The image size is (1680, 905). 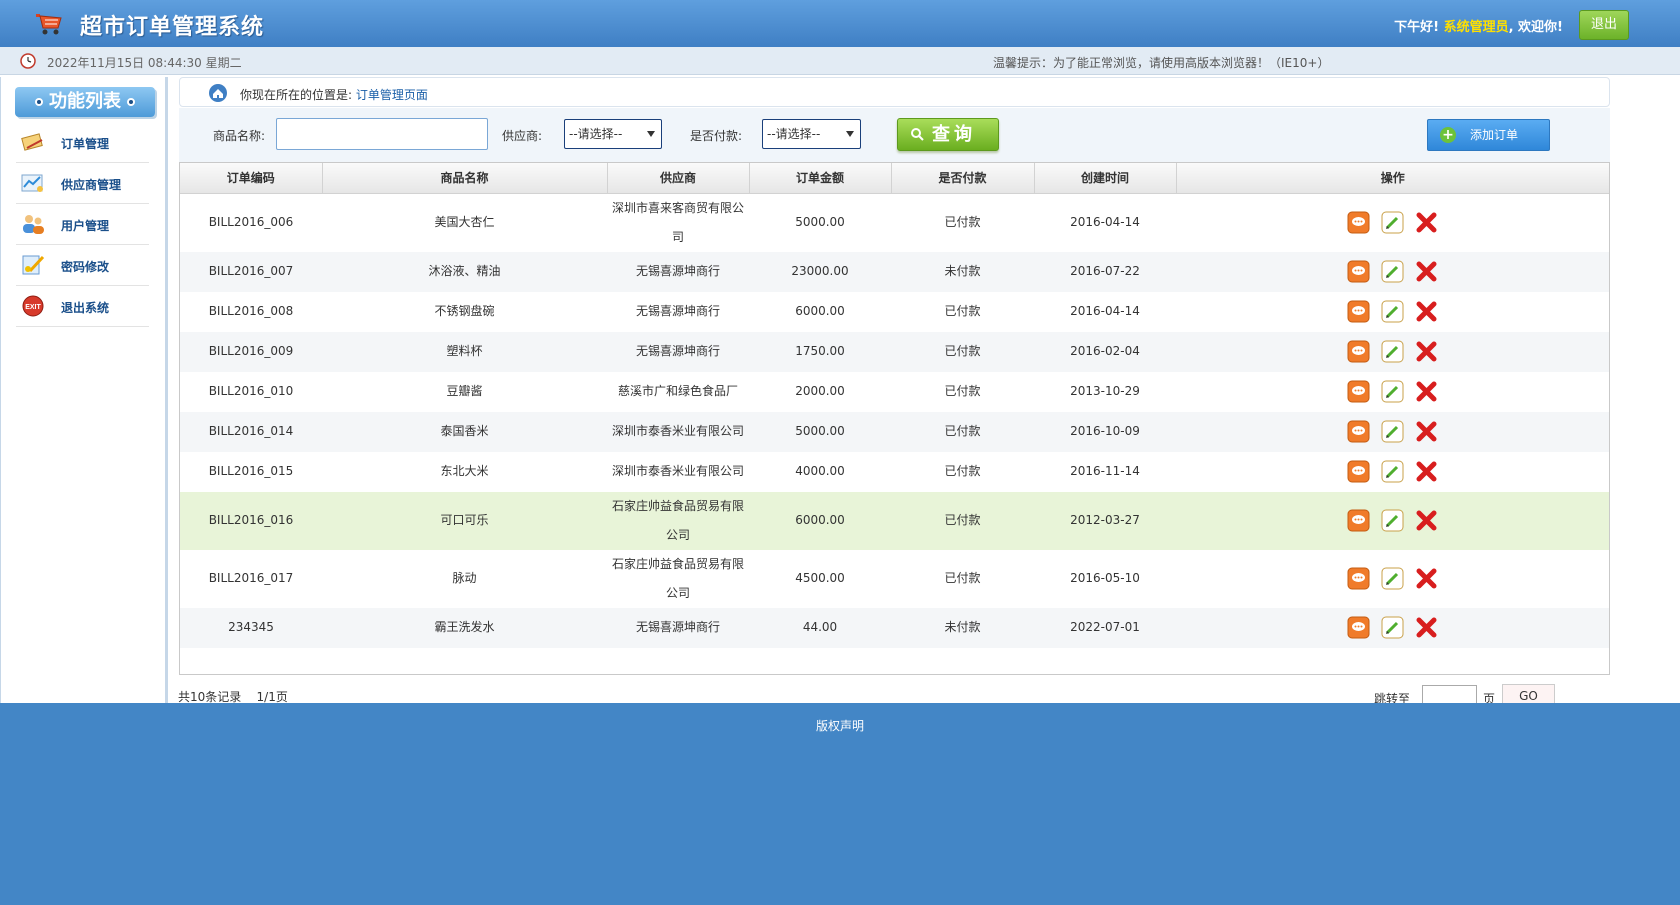 What do you see at coordinates (1105, 627) in the screenshot?
I see `created-date-cell: 2022-07-01` at bounding box center [1105, 627].